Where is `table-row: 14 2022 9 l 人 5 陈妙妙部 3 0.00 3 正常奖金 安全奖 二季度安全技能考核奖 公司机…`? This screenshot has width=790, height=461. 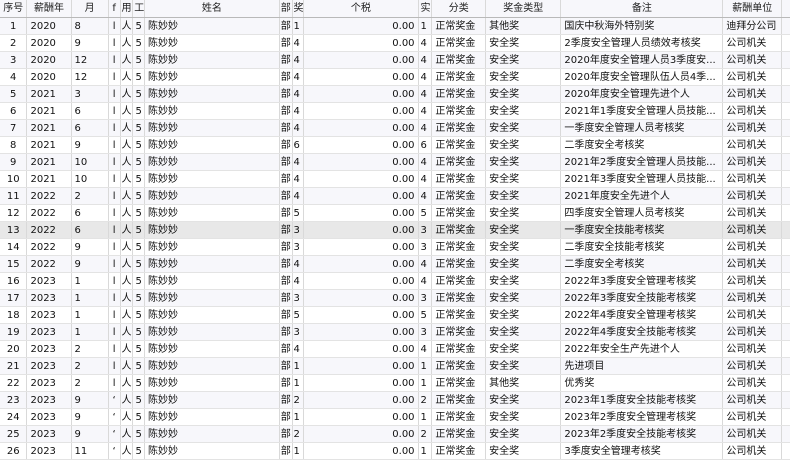 table-row: 14 2022 9 l 人 5 陈妙妙部 3 0.00 3 正常奖金 安全奖 二季度安全技能考核奖 公司机… is located at coordinates (395, 247).